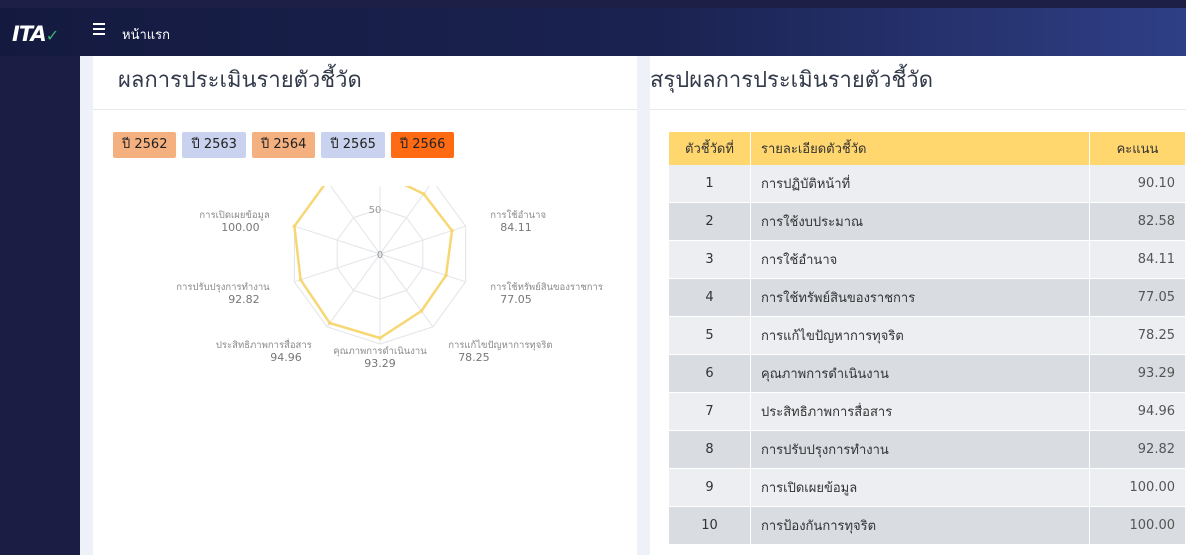  What do you see at coordinates (710, 449) in the screenshot?
I see `cell-indicator-no: 8` at bounding box center [710, 449].